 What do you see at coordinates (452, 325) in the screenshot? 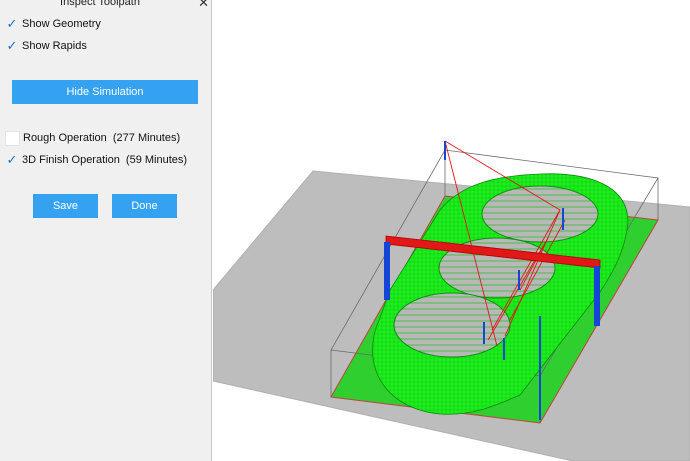
I see `pocket-bottom` at bounding box center [452, 325].